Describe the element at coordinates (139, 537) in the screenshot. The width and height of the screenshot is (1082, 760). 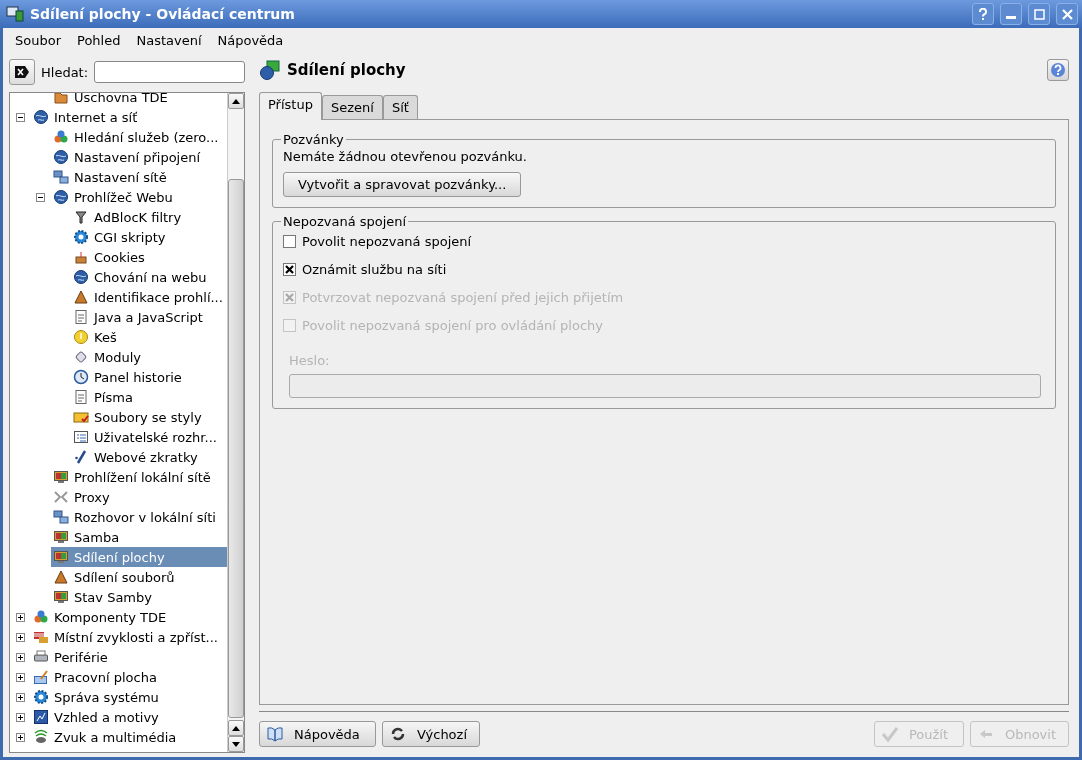
I see `tree-item: Samba` at that location.